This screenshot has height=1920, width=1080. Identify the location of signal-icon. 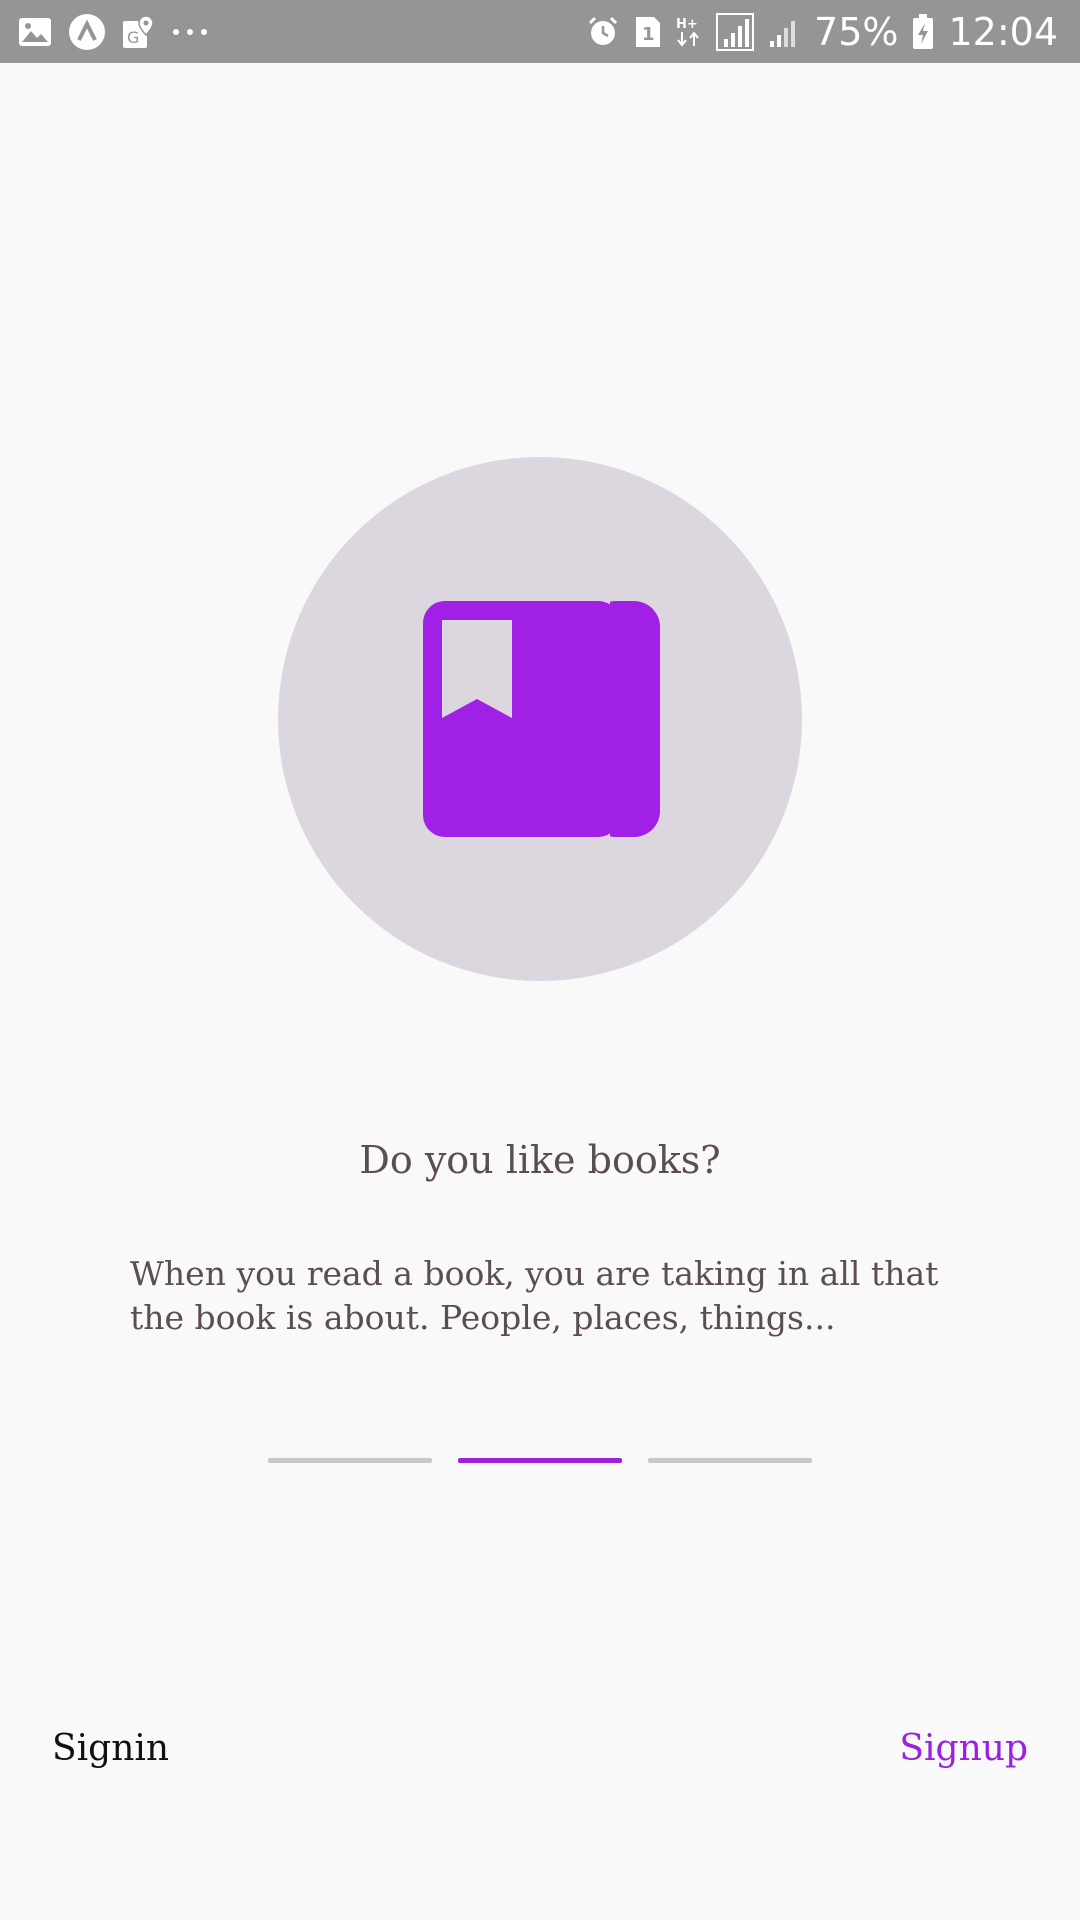
(735, 31).